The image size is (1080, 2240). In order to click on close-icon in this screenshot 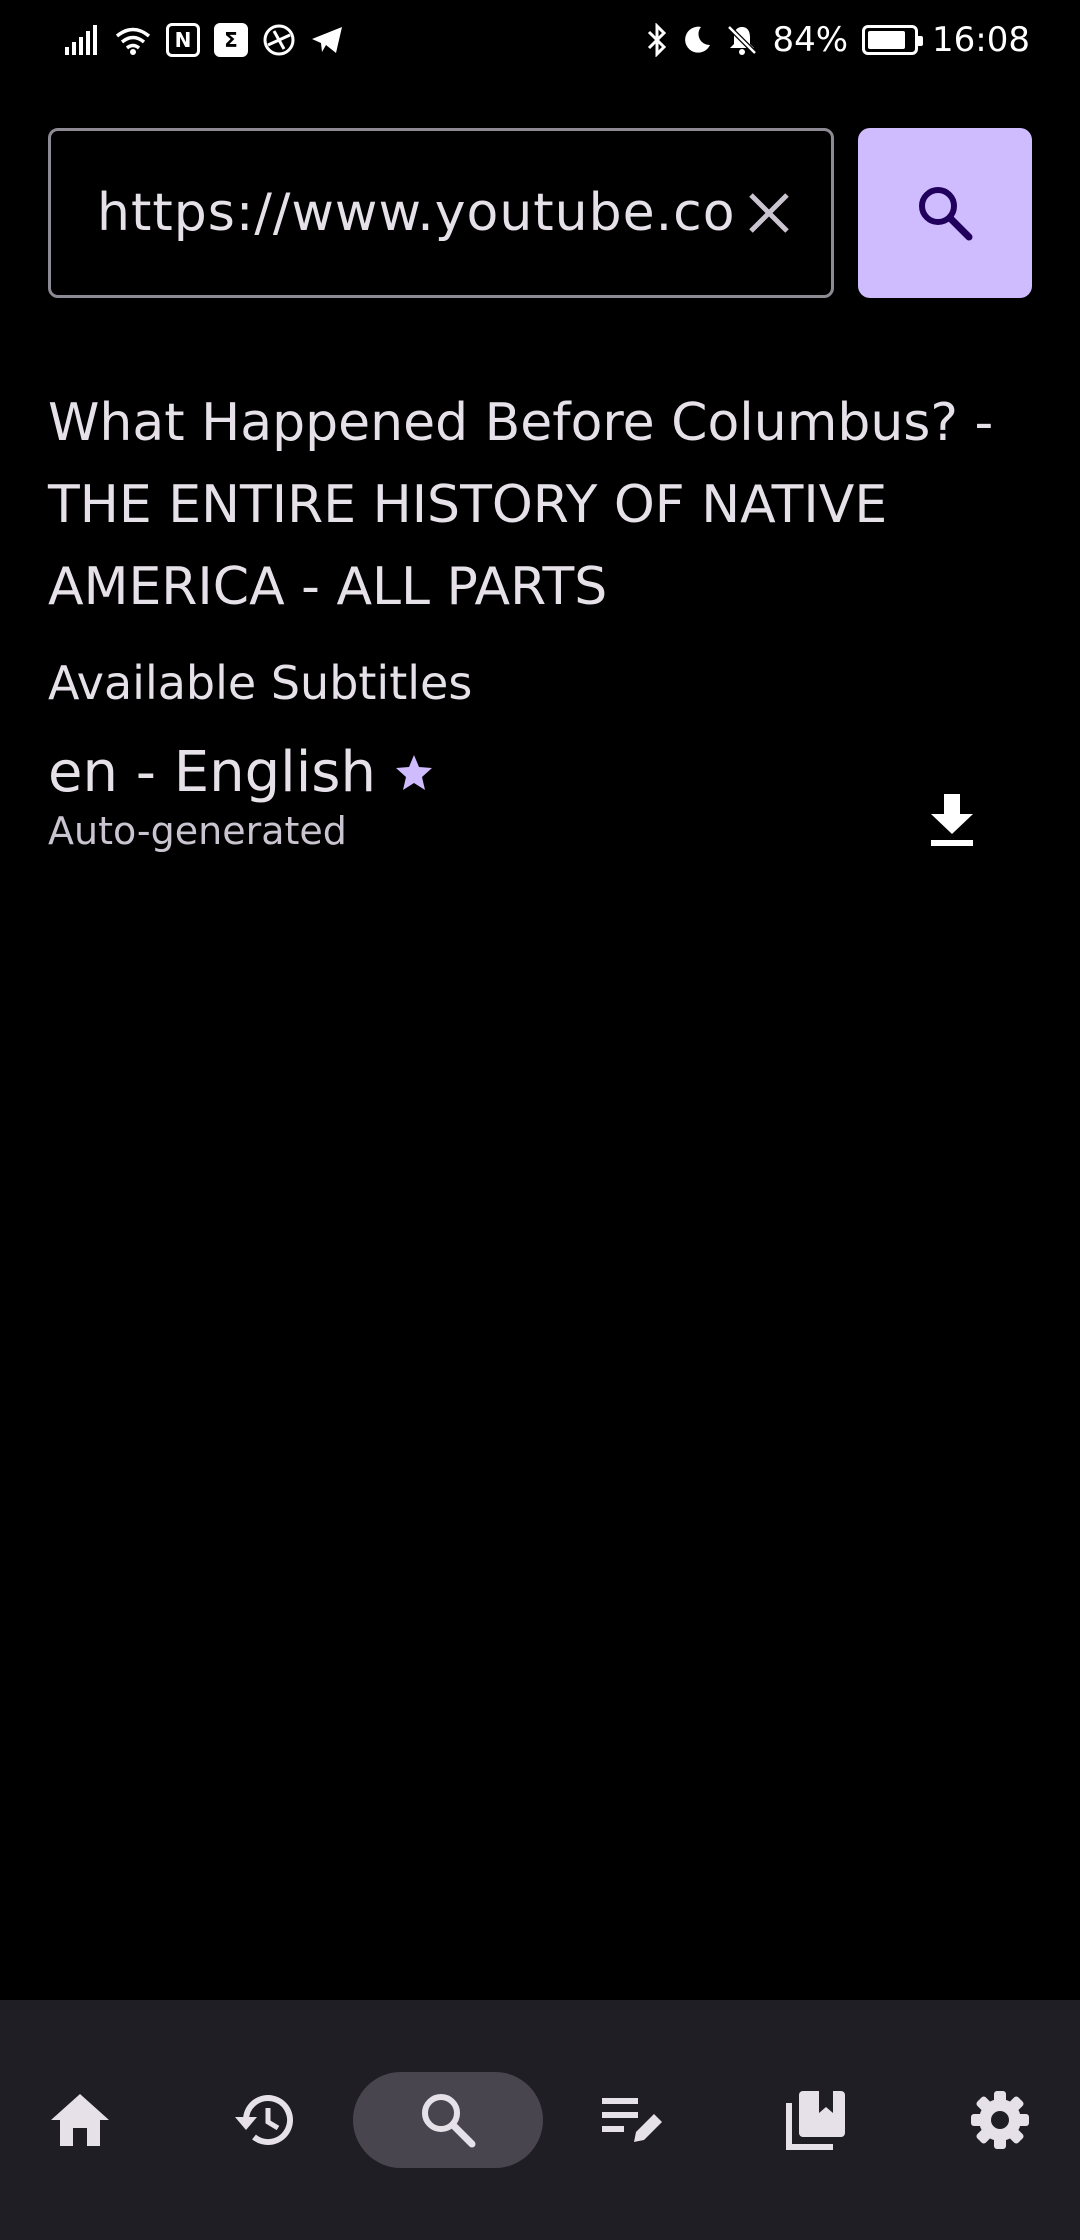, I will do `click(769, 213)`.